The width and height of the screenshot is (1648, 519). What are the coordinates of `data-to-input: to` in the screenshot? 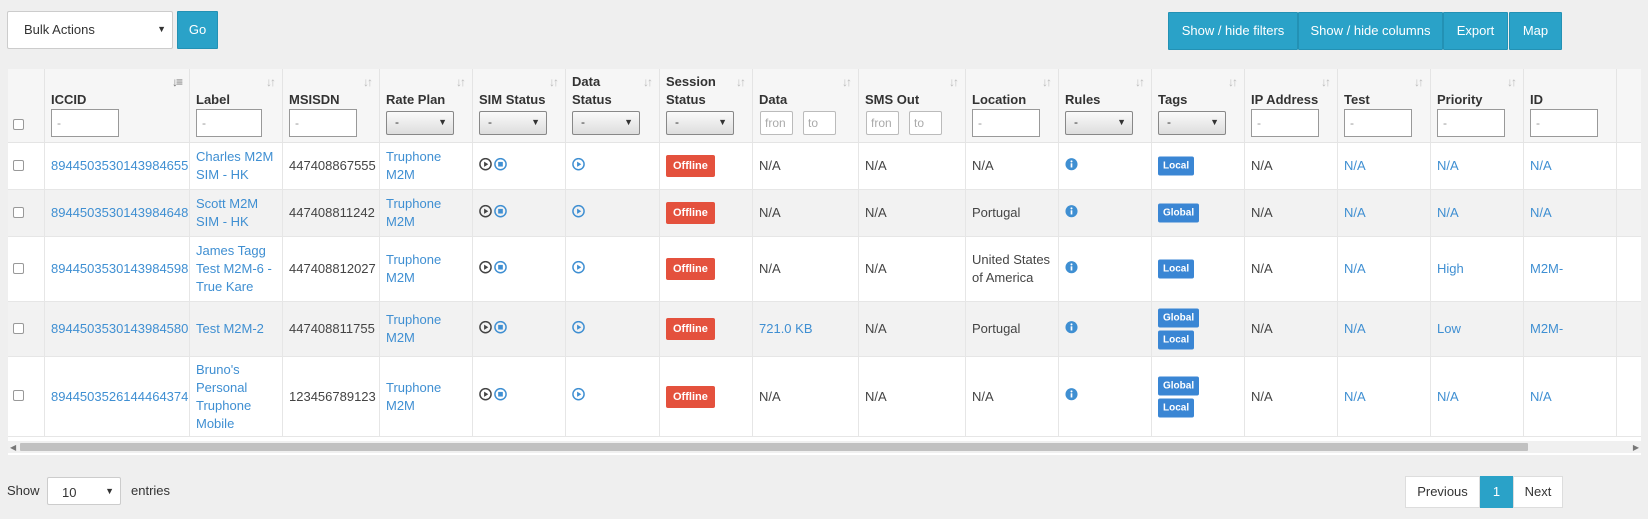 It's located at (819, 123).